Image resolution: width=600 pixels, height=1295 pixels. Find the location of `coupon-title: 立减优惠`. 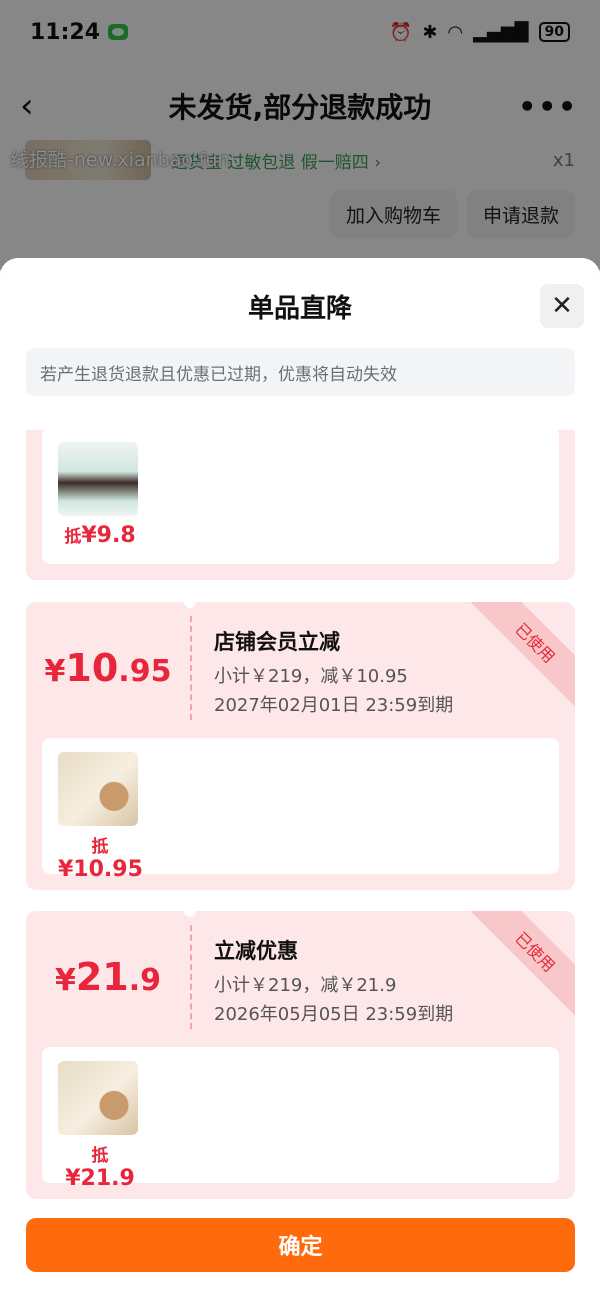

coupon-title: 立减优惠 is located at coordinates (256, 951).